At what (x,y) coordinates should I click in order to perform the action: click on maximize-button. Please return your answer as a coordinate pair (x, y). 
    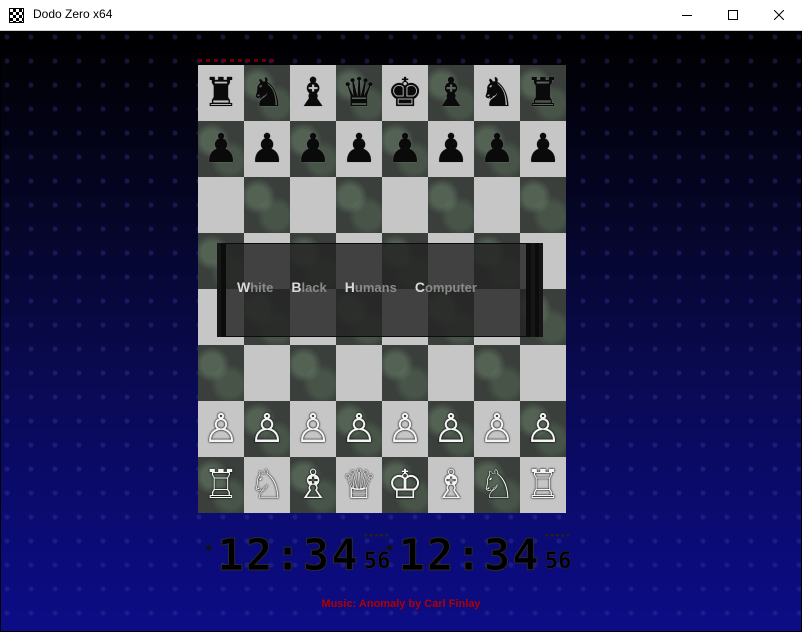
    Looking at the image, I should click on (733, 15).